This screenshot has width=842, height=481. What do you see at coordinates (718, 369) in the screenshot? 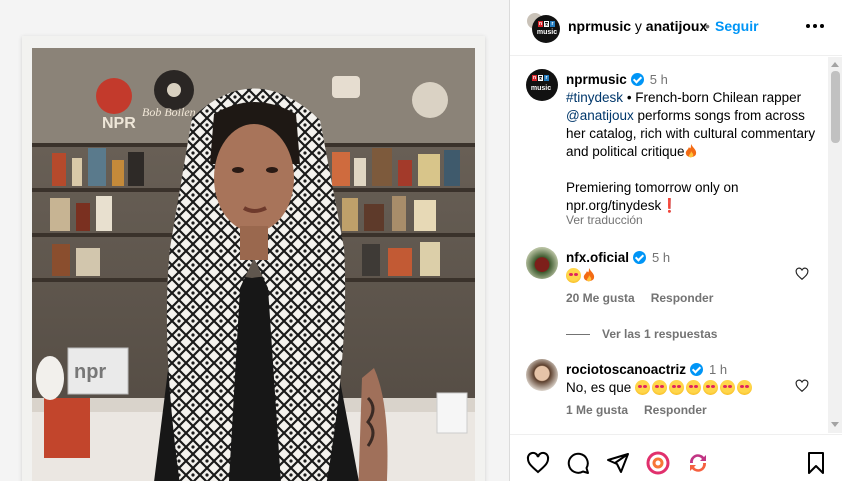
I see `comment-time: 1 h` at bounding box center [718, 369].